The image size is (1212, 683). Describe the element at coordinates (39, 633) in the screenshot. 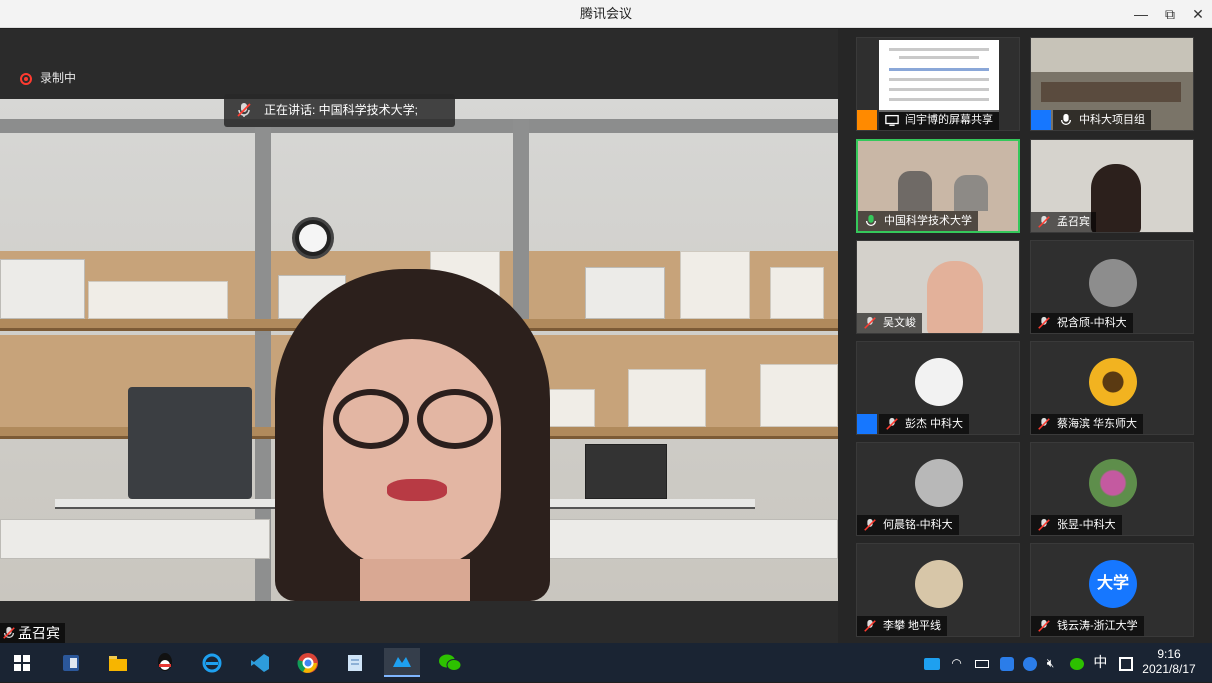

I see `speaker-name: 孟召宾` at that location.